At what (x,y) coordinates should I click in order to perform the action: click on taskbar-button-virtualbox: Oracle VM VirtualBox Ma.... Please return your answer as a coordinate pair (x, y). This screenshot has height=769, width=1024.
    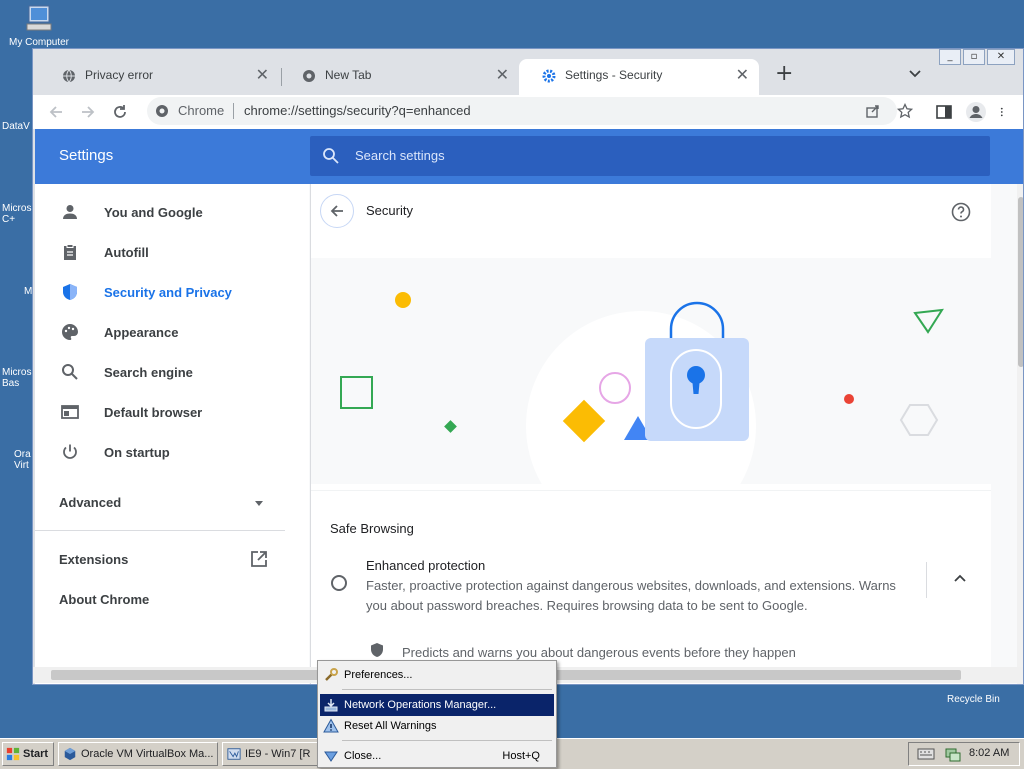
    Looking at the image, I should click on (138, 754).